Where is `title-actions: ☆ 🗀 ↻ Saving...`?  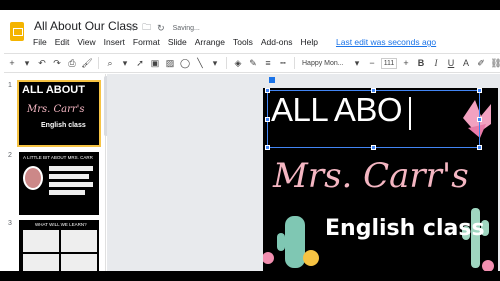 title-actions: ☆ 🗀 ↻ Saving... is located at coordinates (164, 28).